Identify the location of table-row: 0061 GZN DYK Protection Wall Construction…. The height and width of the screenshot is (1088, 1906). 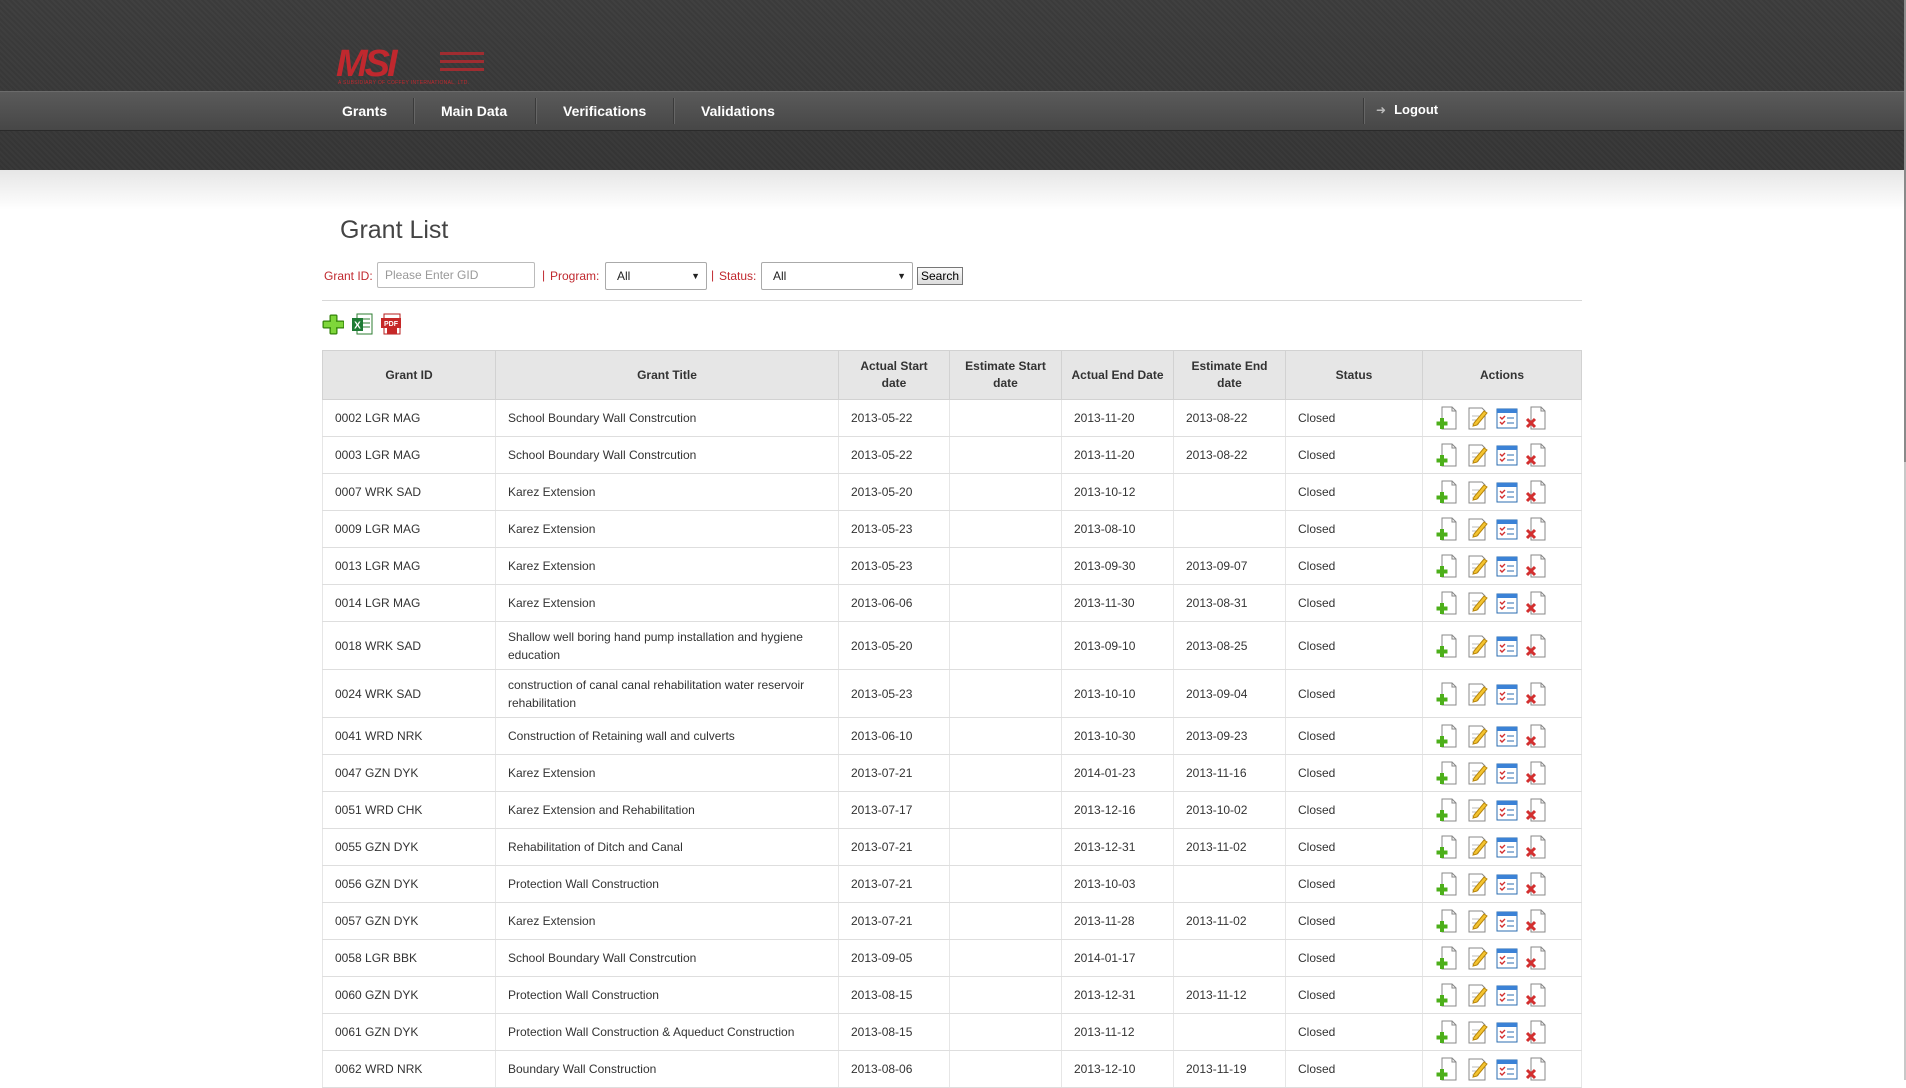
(952, 1032).